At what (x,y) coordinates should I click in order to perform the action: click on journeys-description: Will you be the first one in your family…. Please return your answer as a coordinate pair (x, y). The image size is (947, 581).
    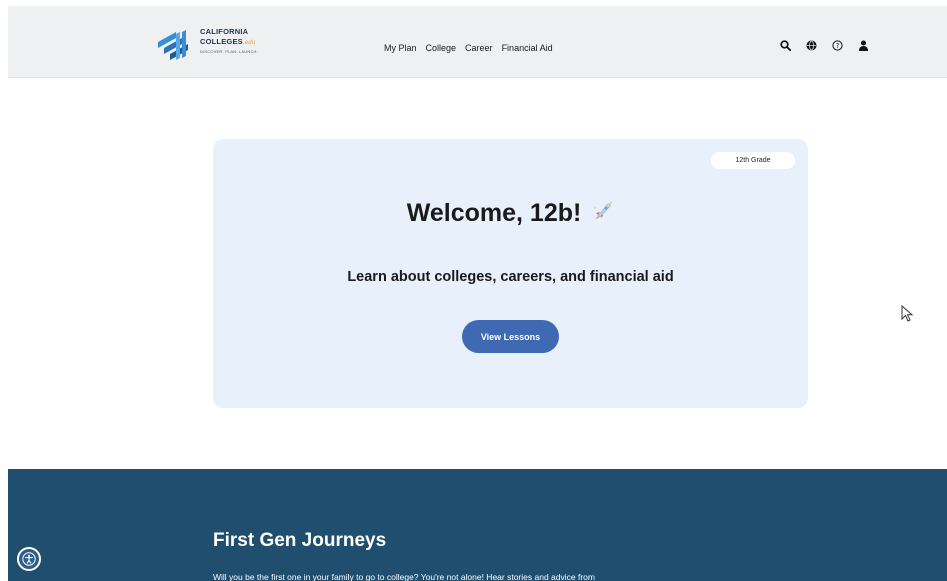
    Looking at the image, I should click on (404, 576).